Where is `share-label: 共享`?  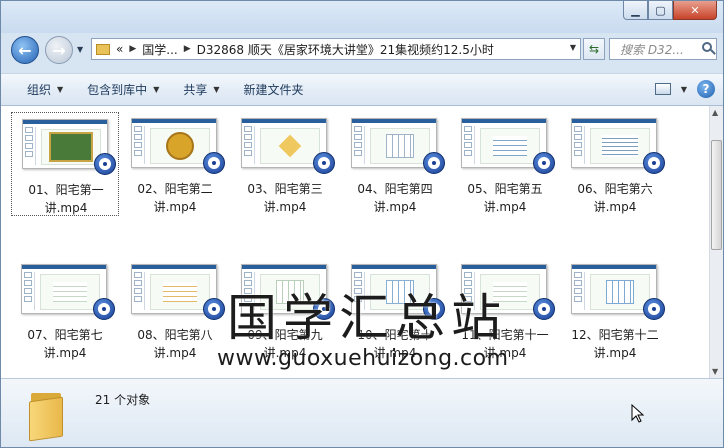
share-label: 共享 is located at coordinates (195, 90).